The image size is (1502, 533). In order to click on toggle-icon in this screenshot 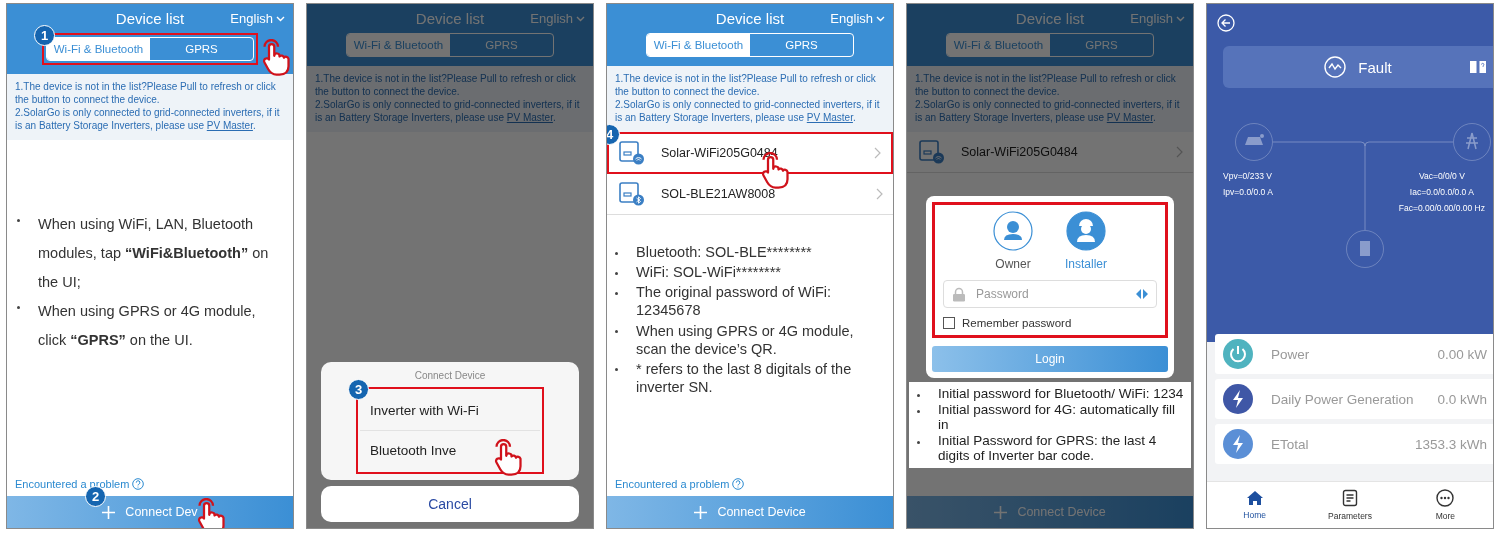, I will do `click(1142, 294)`.